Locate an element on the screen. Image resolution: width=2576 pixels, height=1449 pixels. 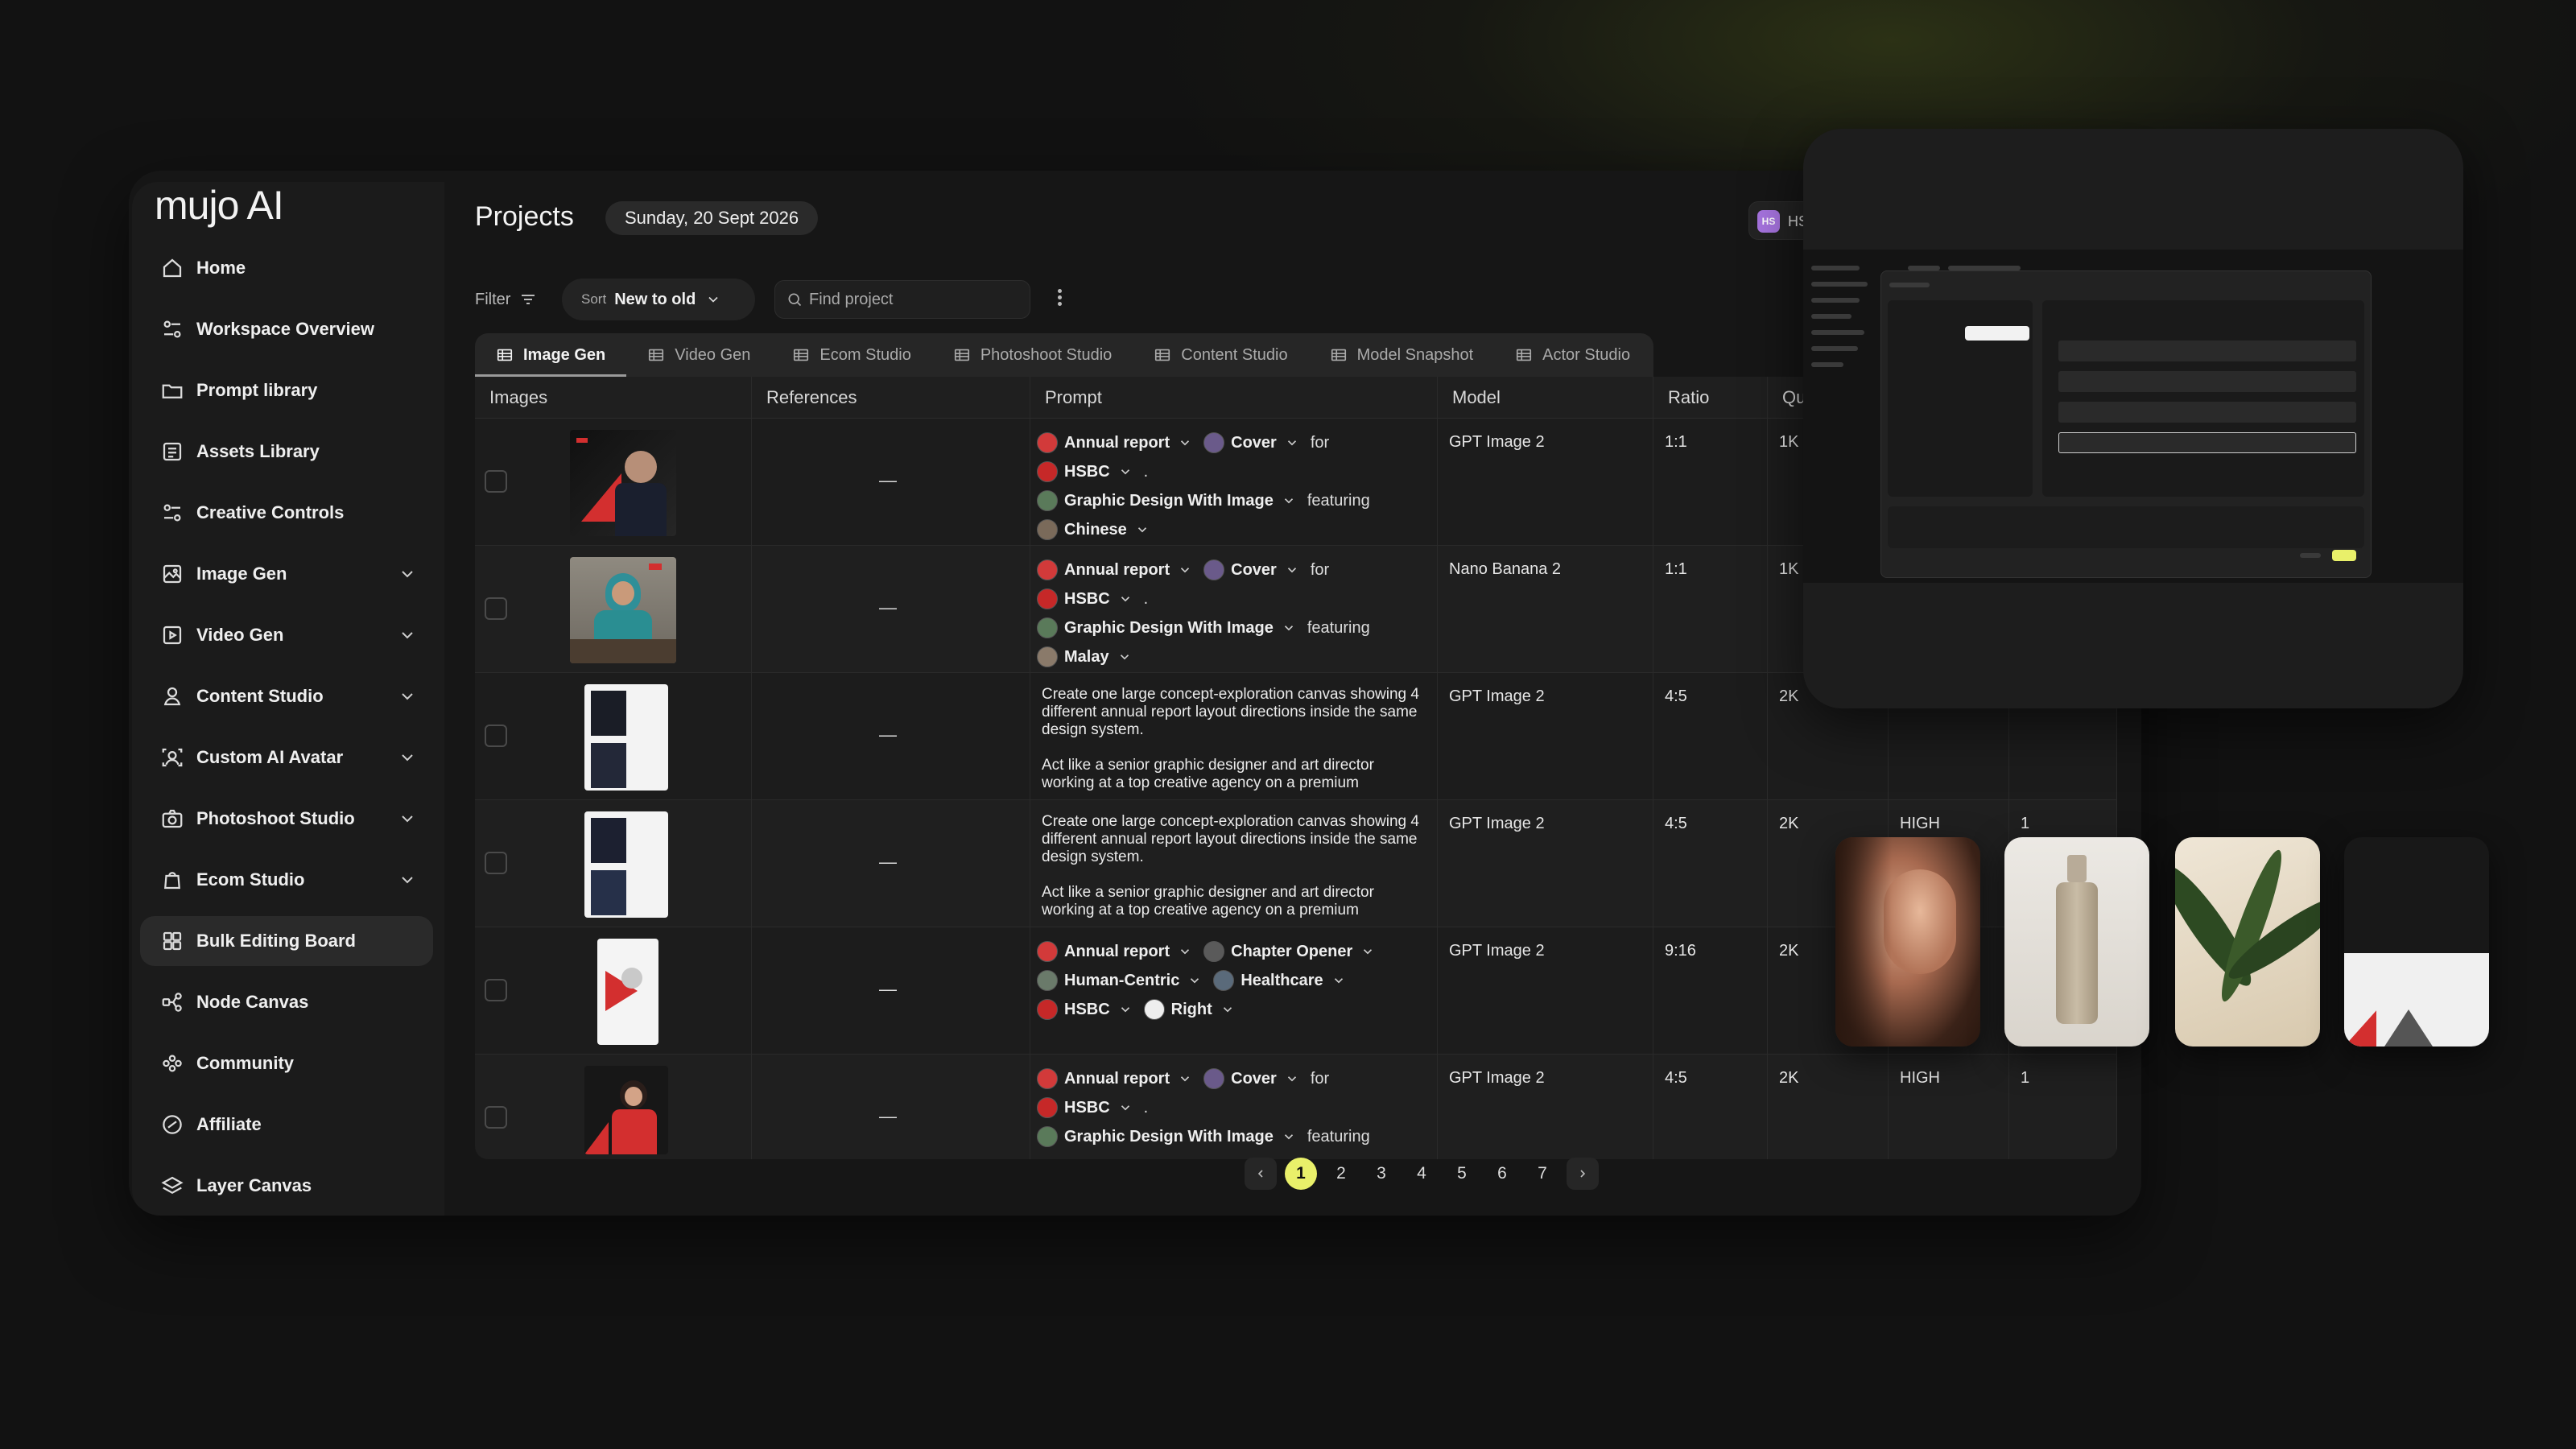
gallery-thumb-report is located at coordinates (2416, 941).